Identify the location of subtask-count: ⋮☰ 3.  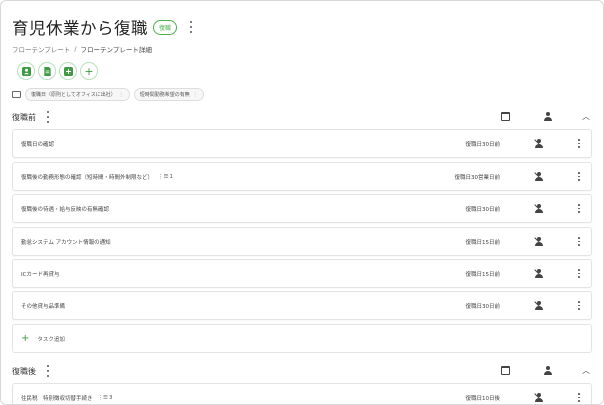
(105, 398).